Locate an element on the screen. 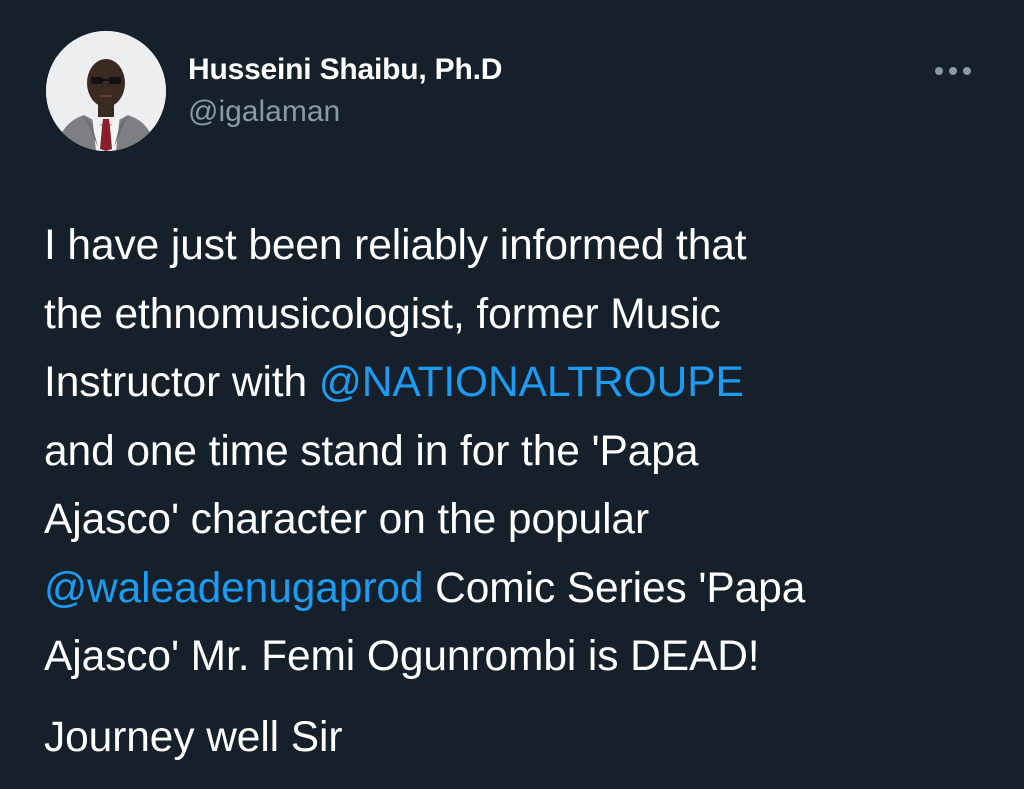 The image size is (1024, 789). tweet-line: Instructor with @NATIONALTROUPE is located at coordinates (524, 383).